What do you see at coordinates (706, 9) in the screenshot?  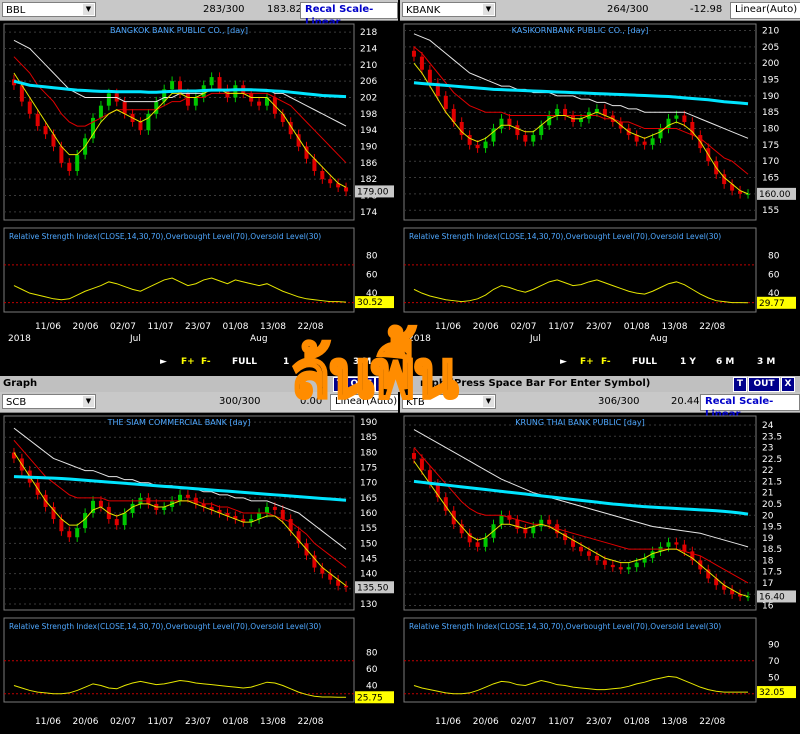 I see `last-value: -12.98` at bounding box center [706, 9].